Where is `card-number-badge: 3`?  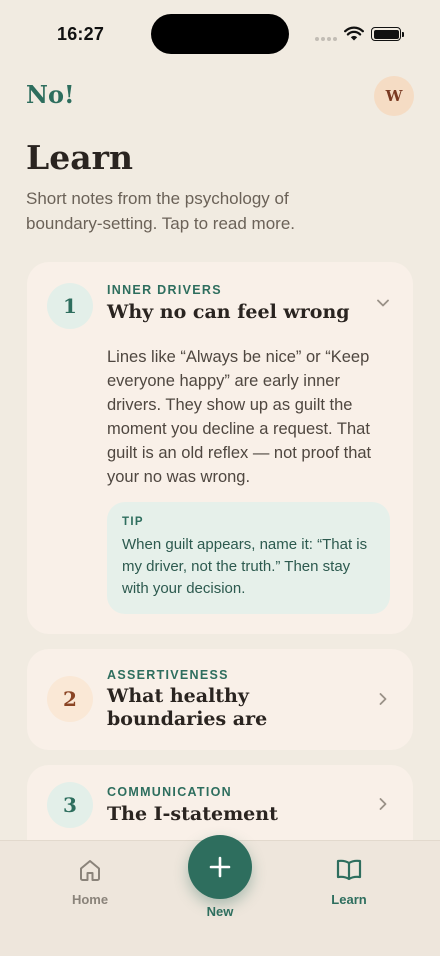 card-number-badge: 3 is located at coordinates (70, 805).